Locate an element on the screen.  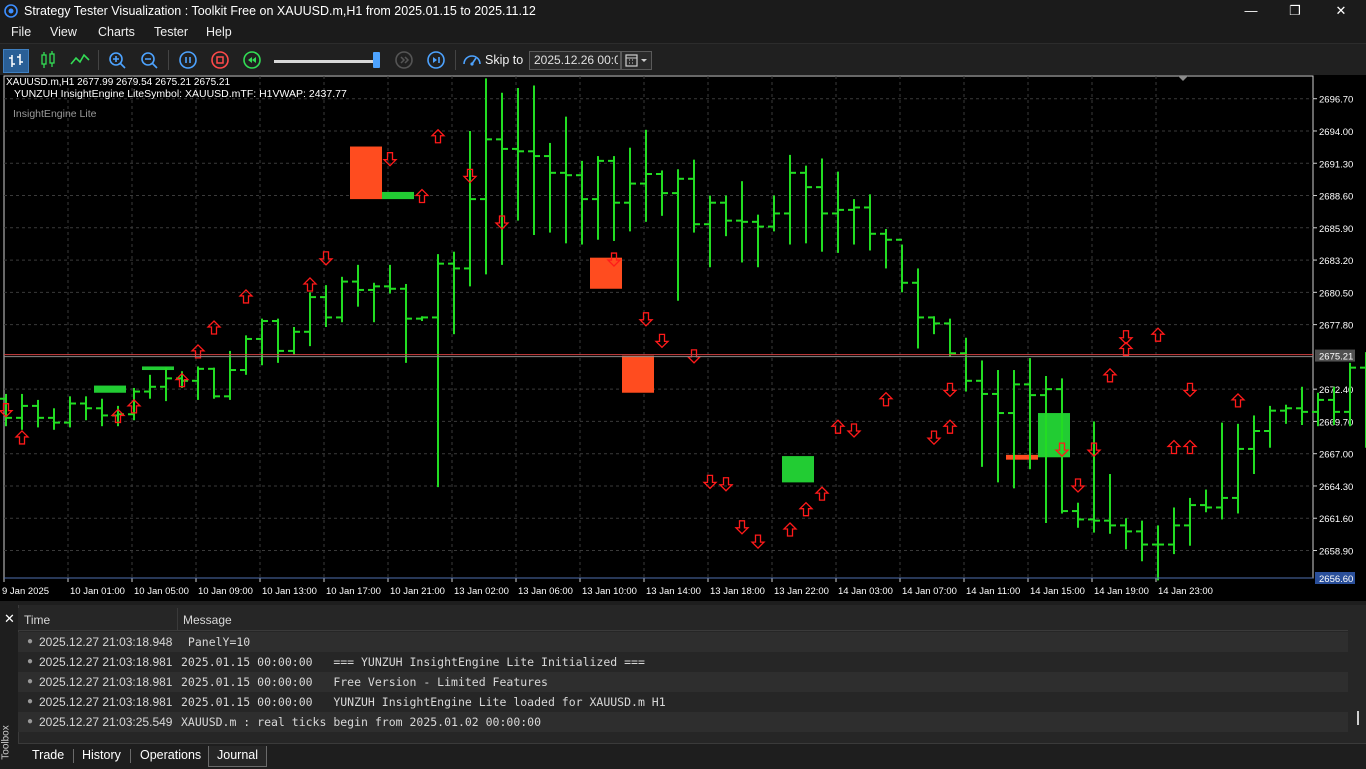
price-tick-label: 2694.00 is located at coordinates (1336, 132).